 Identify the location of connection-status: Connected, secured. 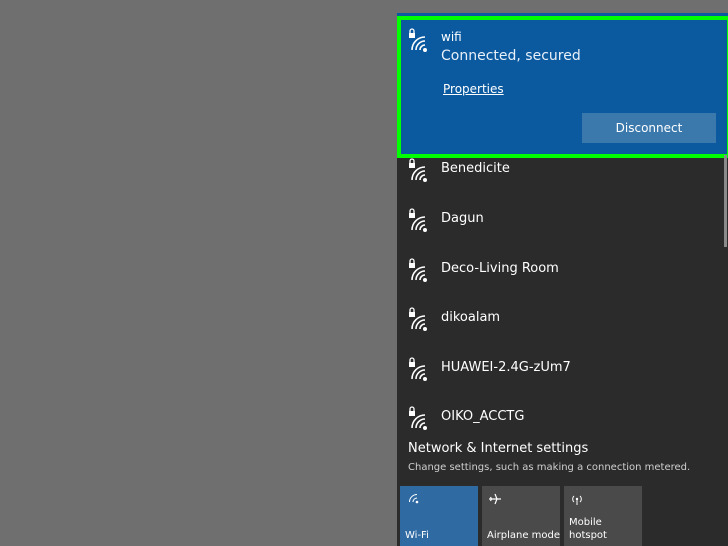
(511, 56).